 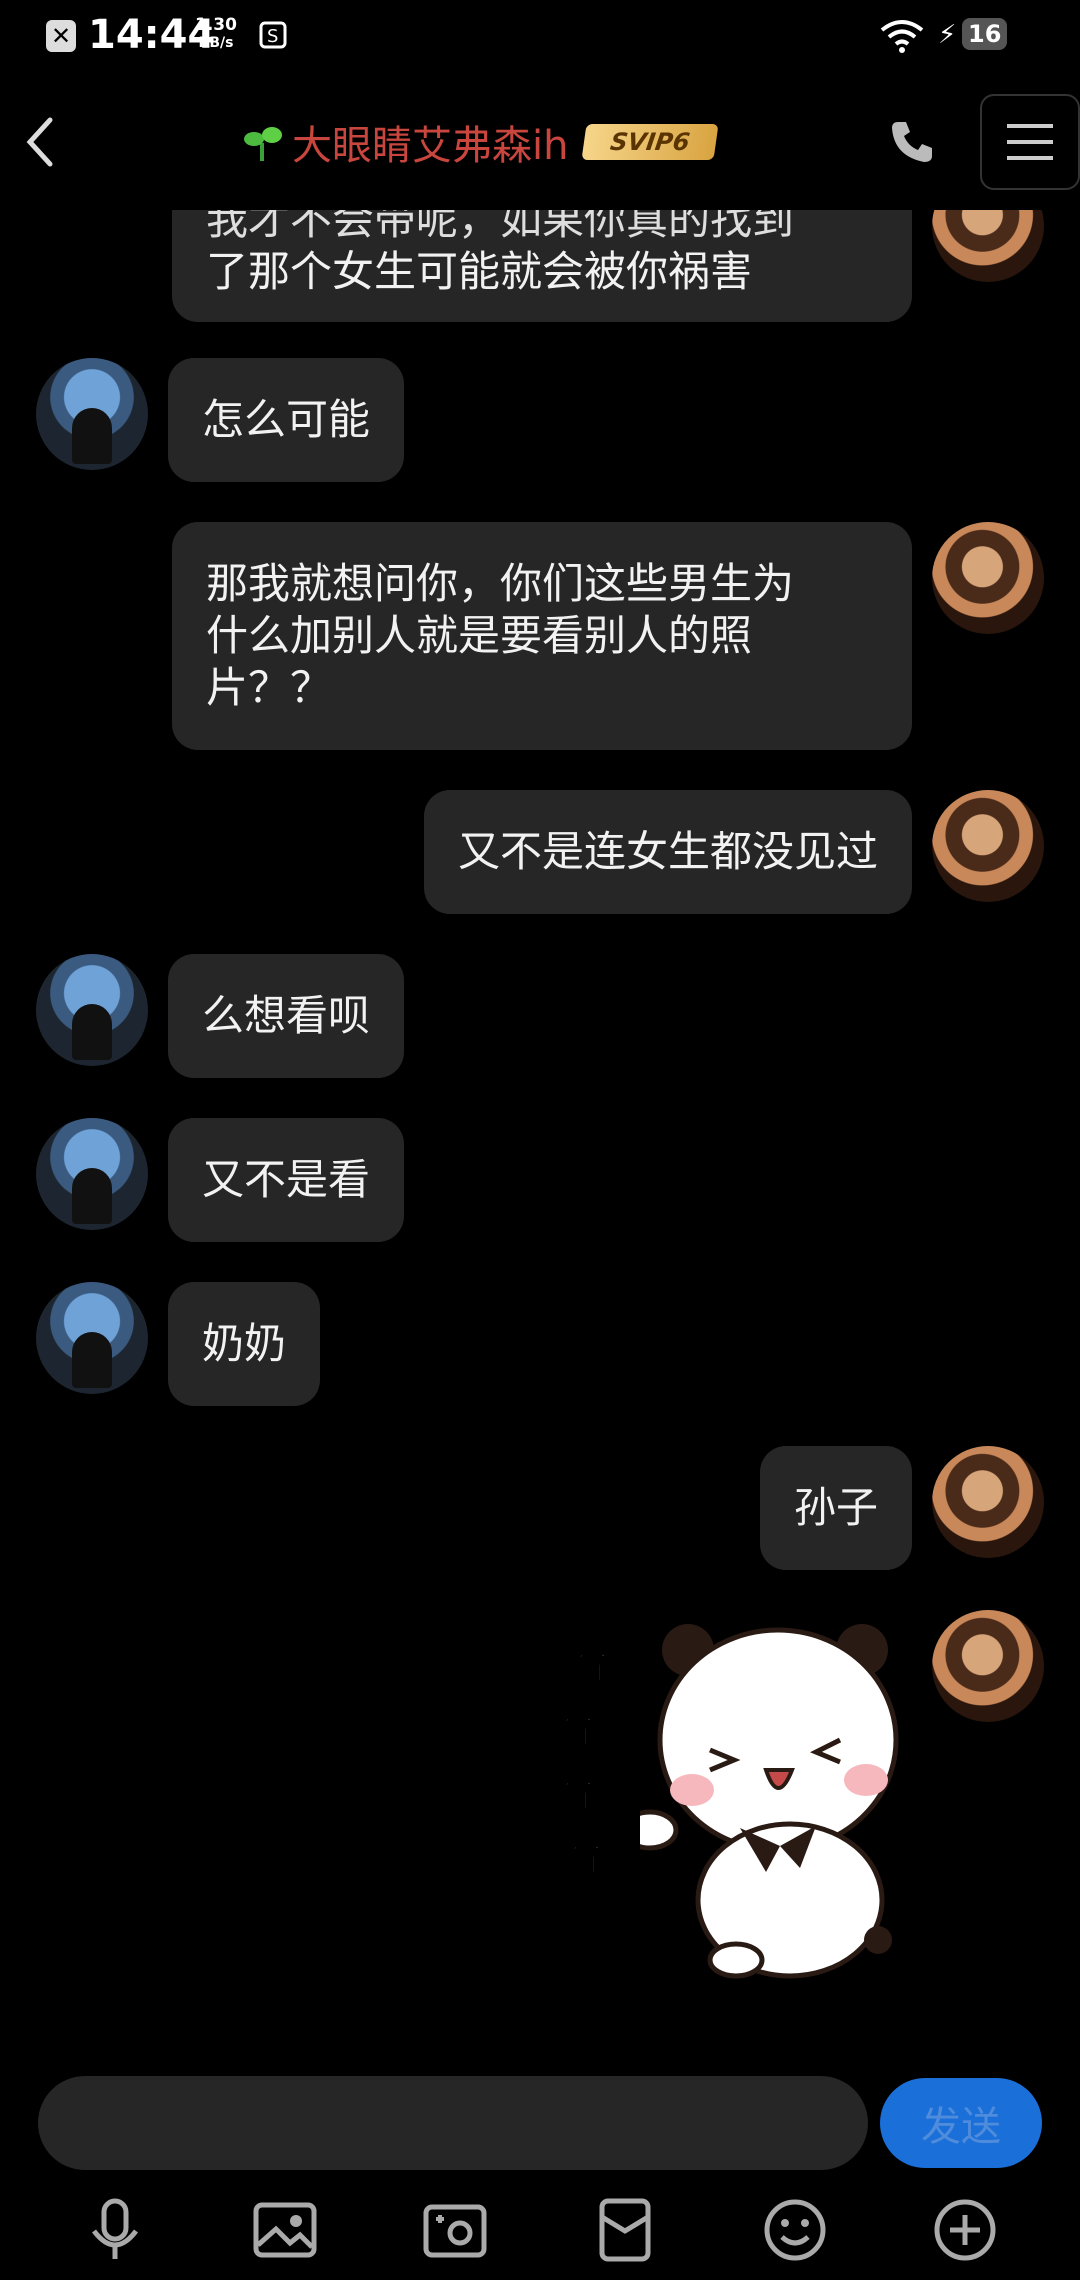 I want to click on message-bubble-peer: 奶奶, so click(x=244, y=1344).